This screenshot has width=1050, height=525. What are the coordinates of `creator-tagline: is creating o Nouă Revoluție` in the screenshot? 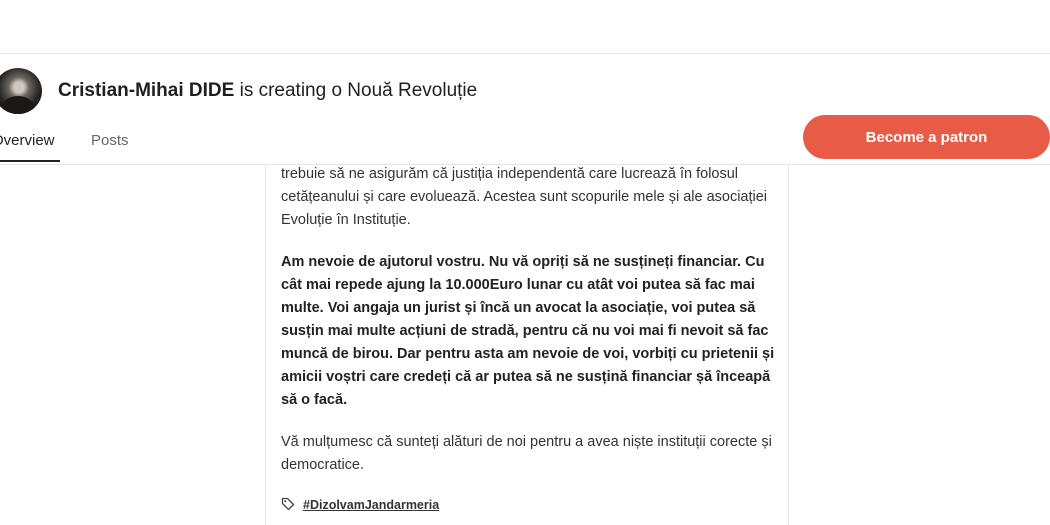 It's located at (356, 90).